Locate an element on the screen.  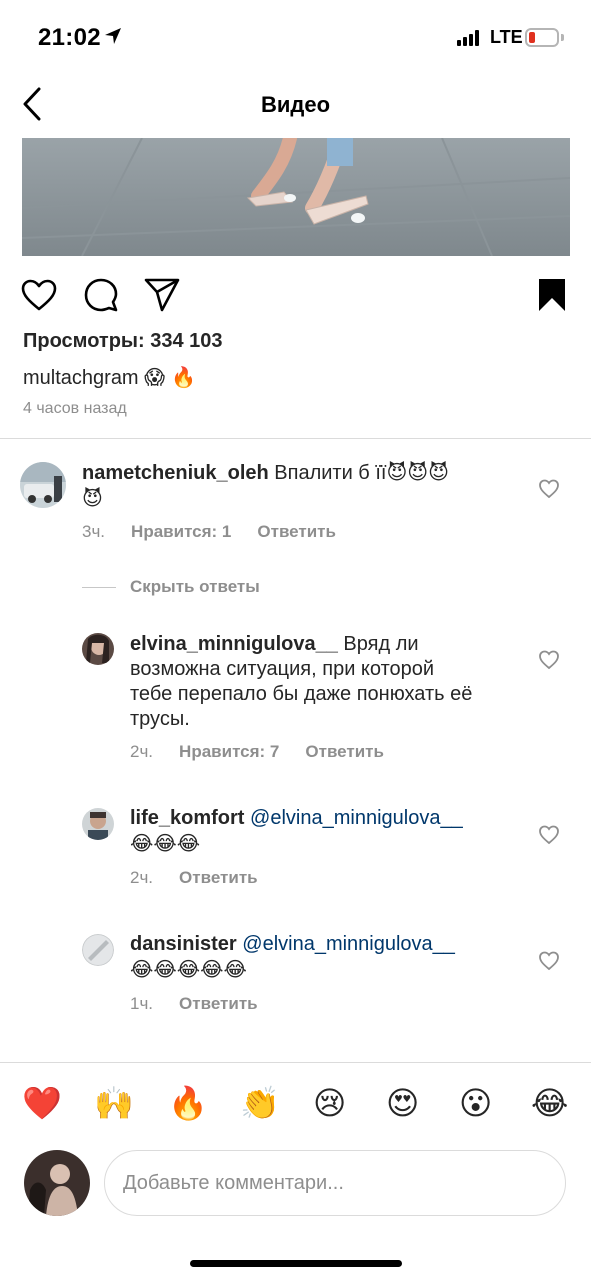
reply-emoji: 😂😂😂 is located at coordinates (165, 843).